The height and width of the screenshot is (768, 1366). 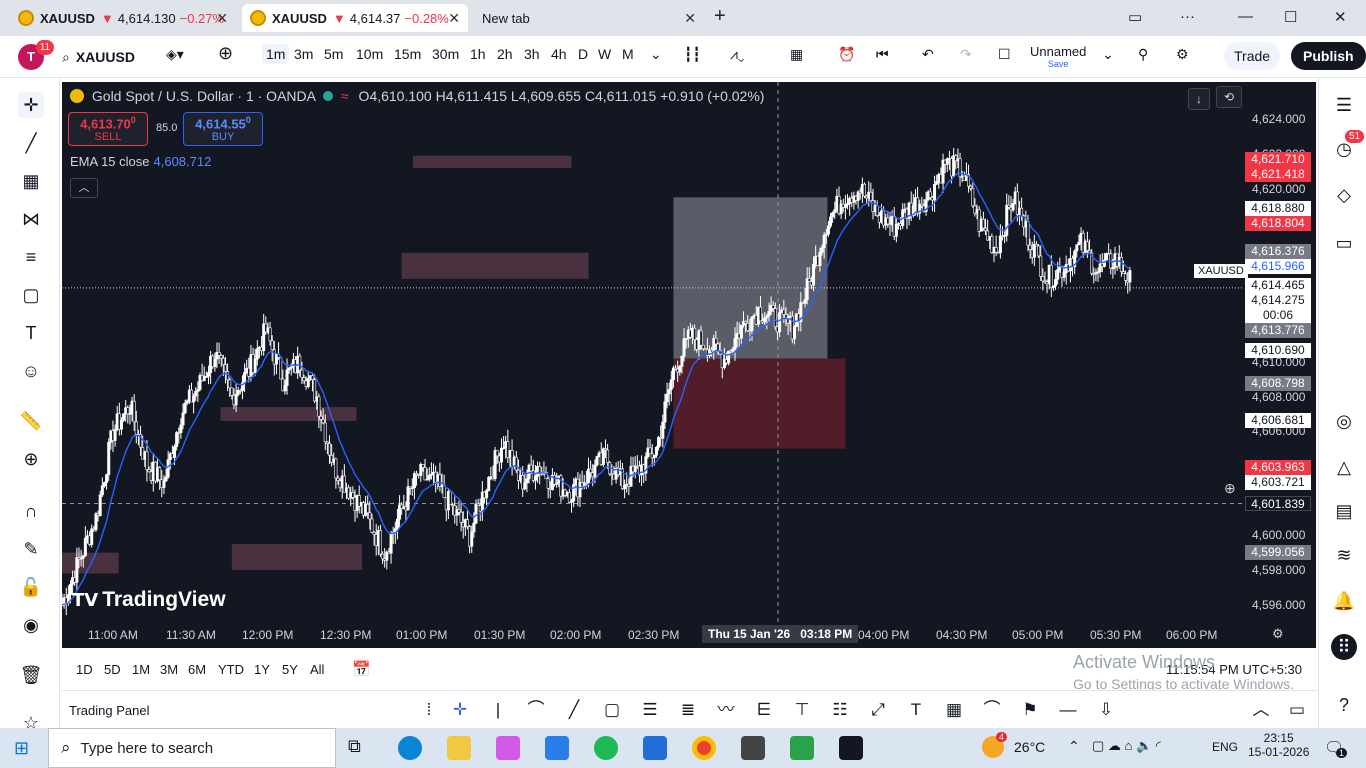 What do you see at coordinates (360, 748) in the screenshot?
I see `task-view-icon: ⧉` at bounding box center [360, 748].